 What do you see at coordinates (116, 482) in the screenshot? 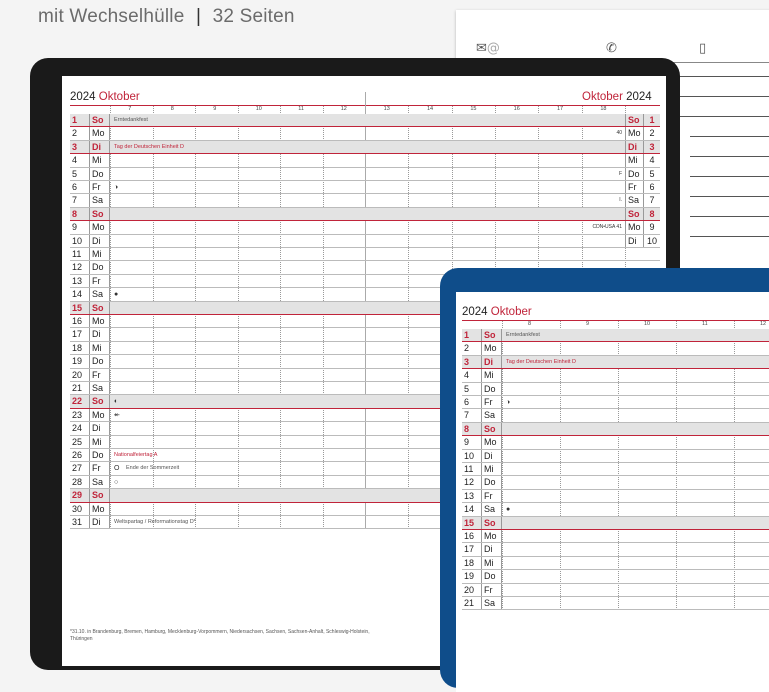
I see `moon-symbol: ○` at bounding box center [116, 482].